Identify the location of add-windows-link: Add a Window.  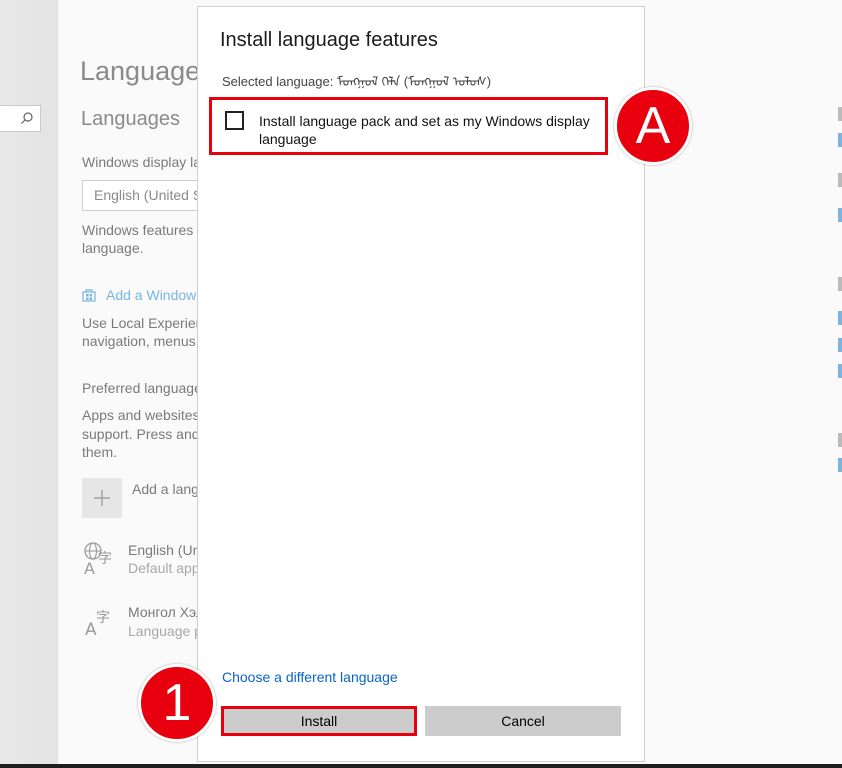
(151, 295).